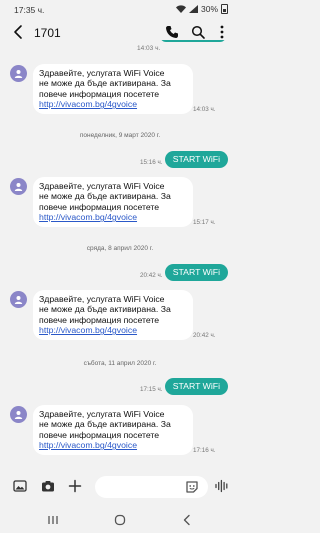  What do you see at coordinates (20, 486) in the screenshot?
I see `gallery-icon` at bounding box center [20, 486].